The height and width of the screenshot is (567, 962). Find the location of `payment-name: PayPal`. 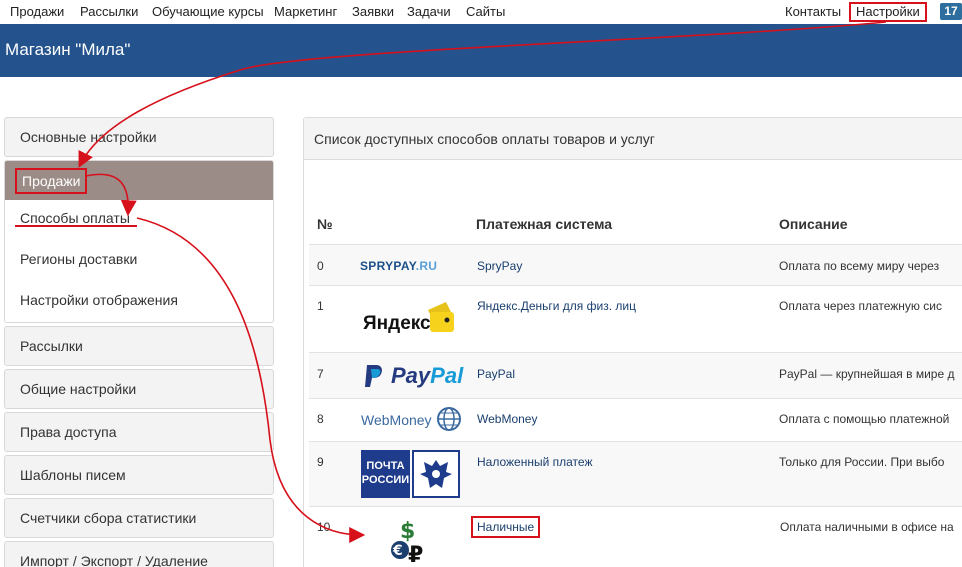

payment-name: PayPal is located at coordinates (496, 374).